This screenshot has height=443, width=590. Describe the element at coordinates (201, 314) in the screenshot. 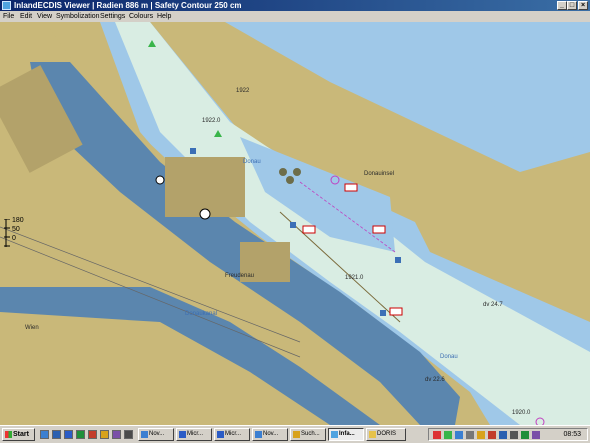

I see `label-donaukanal: Donaukanal` at that location.